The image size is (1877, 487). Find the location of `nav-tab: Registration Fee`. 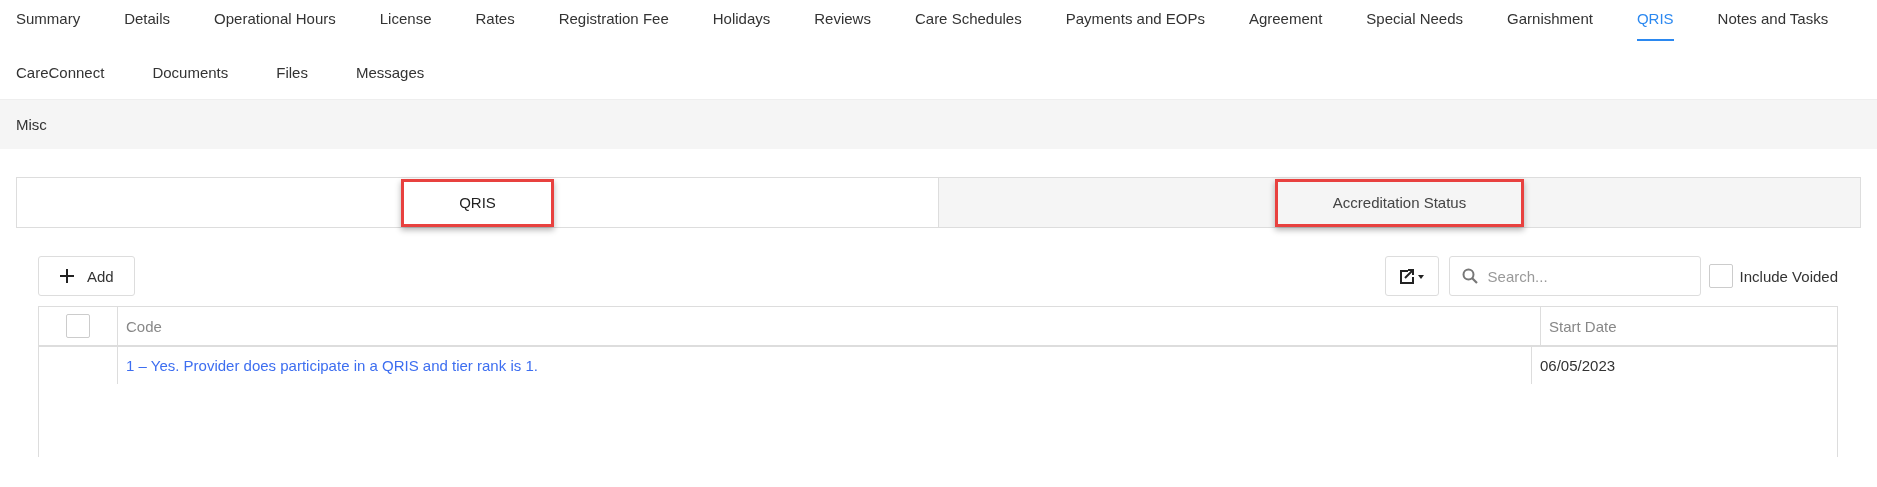

nav-tab: Registration Fee is located at coordinates (613, 20).